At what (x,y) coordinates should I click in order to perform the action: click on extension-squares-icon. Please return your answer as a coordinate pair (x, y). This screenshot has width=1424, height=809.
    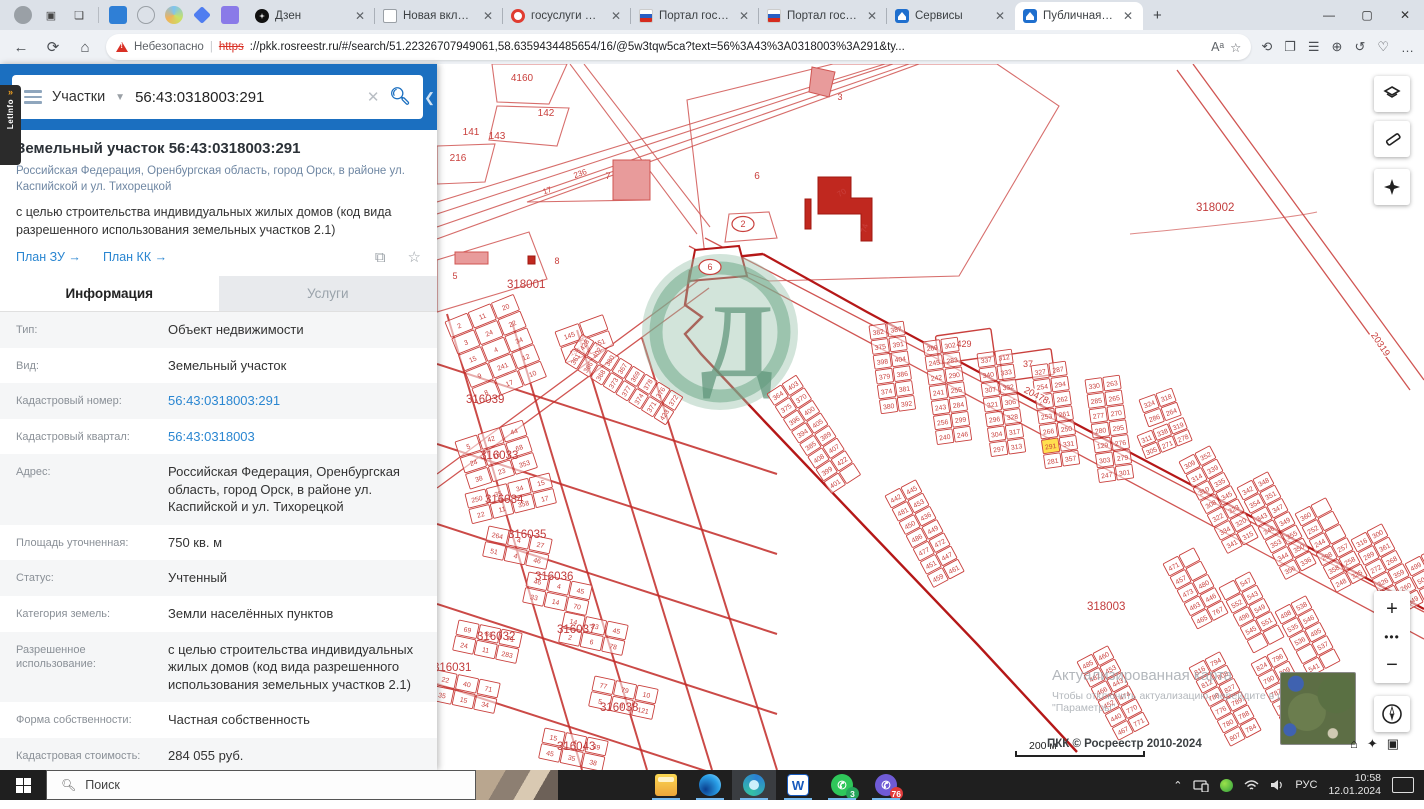
    Looking at the image, I should click on (230, 15).